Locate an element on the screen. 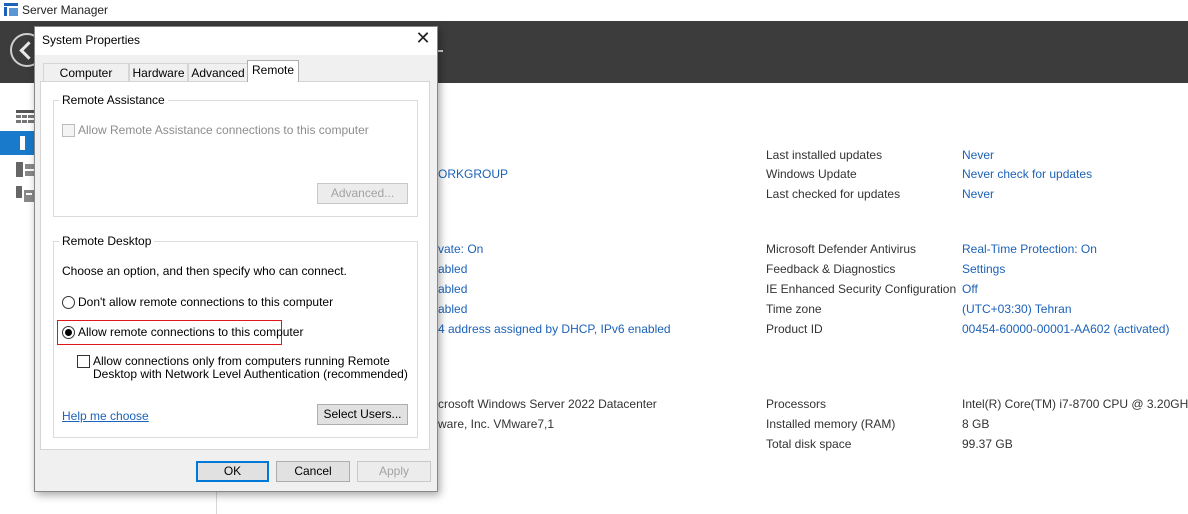 Image resolution: width=1188 pixels, height=514 pixels. prop-label: Installed memory (RAM) is located at coordinates (831, 424).